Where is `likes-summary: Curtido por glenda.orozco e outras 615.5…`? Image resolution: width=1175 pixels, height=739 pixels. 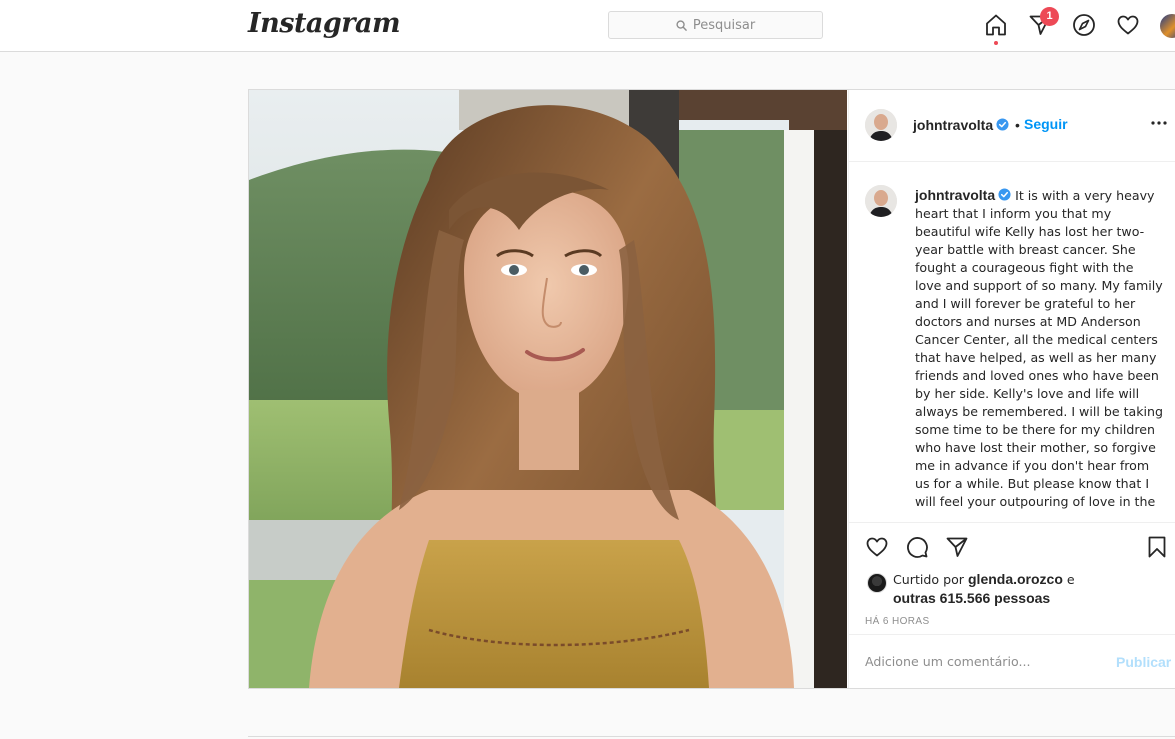 likes-summary: Curtido por glenda.orozco e outras 615.5… is located at coordinates (993, 589).